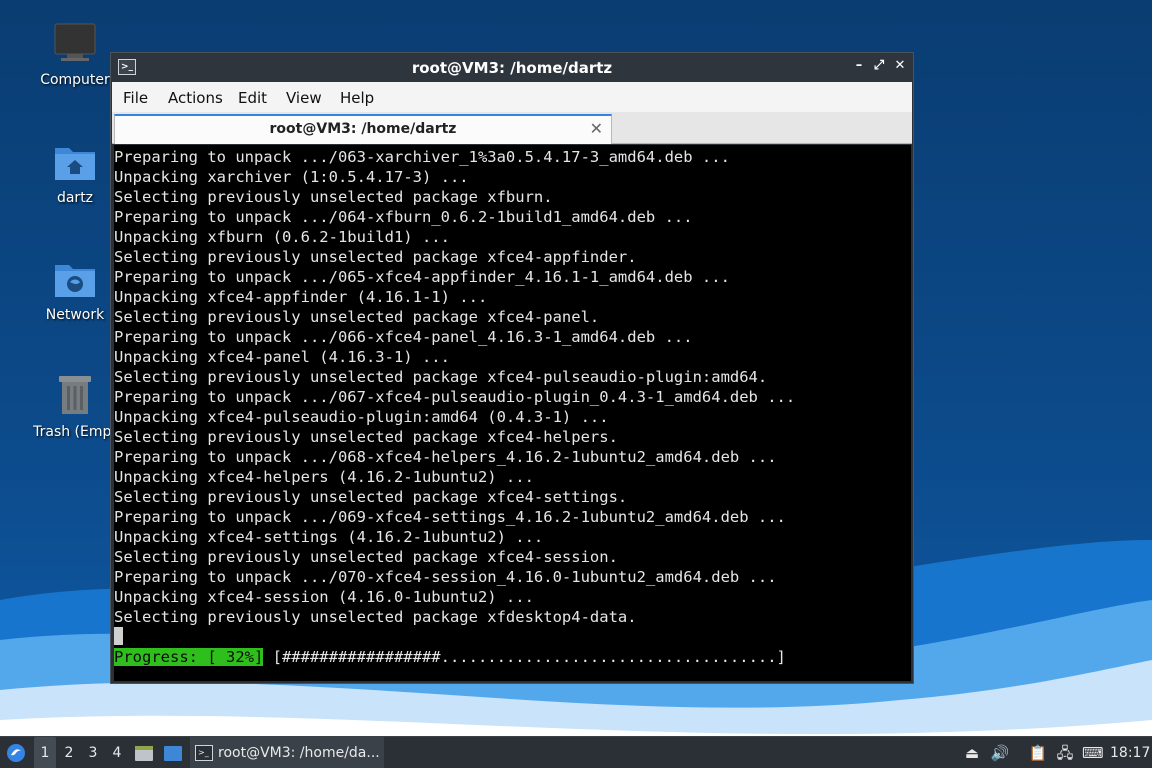 This screenshot has height=768, width=1152. Describe the element at coordinates (900, 66) in the screenshot. I see `close-button: ✕` at that location.